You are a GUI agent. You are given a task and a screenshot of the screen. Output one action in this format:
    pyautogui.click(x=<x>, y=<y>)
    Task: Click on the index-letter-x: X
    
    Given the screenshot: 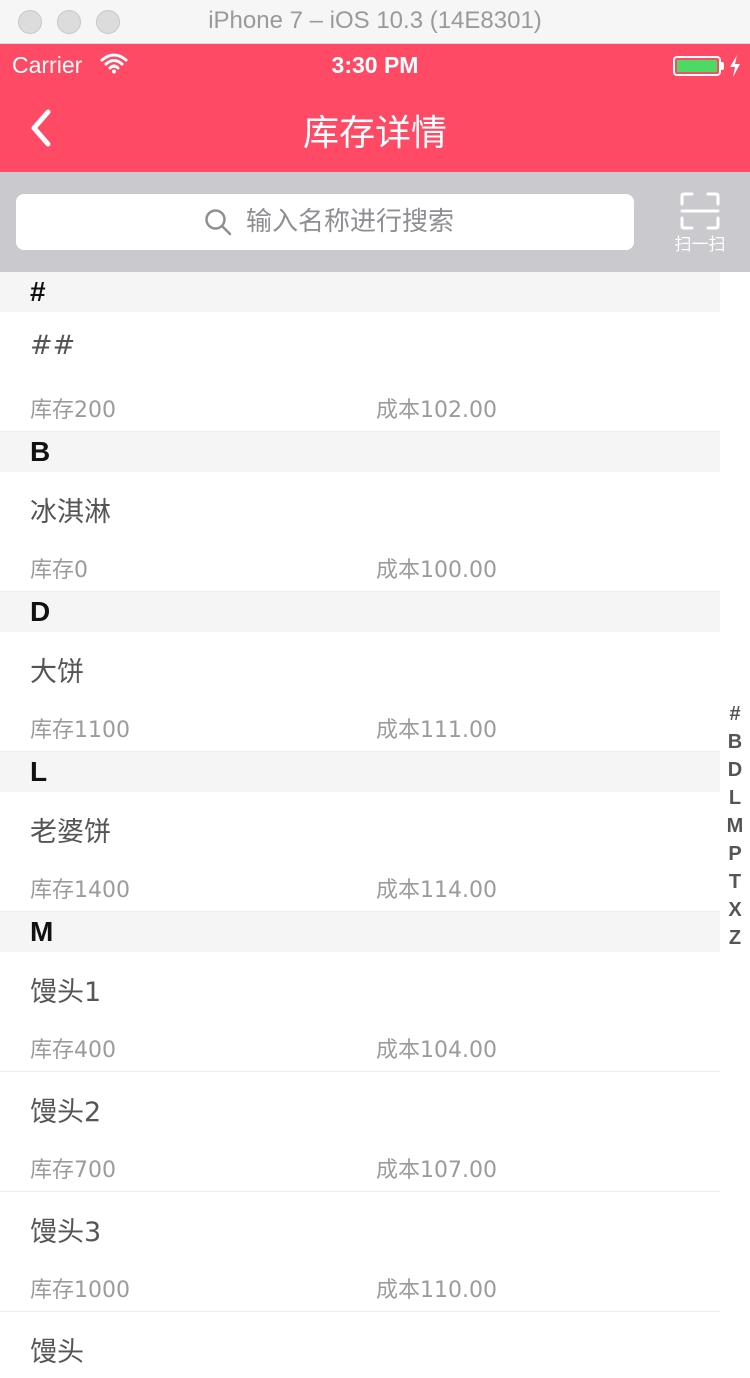 What is the action you would take?
    pyautogui.click(x=735, y=910)
    